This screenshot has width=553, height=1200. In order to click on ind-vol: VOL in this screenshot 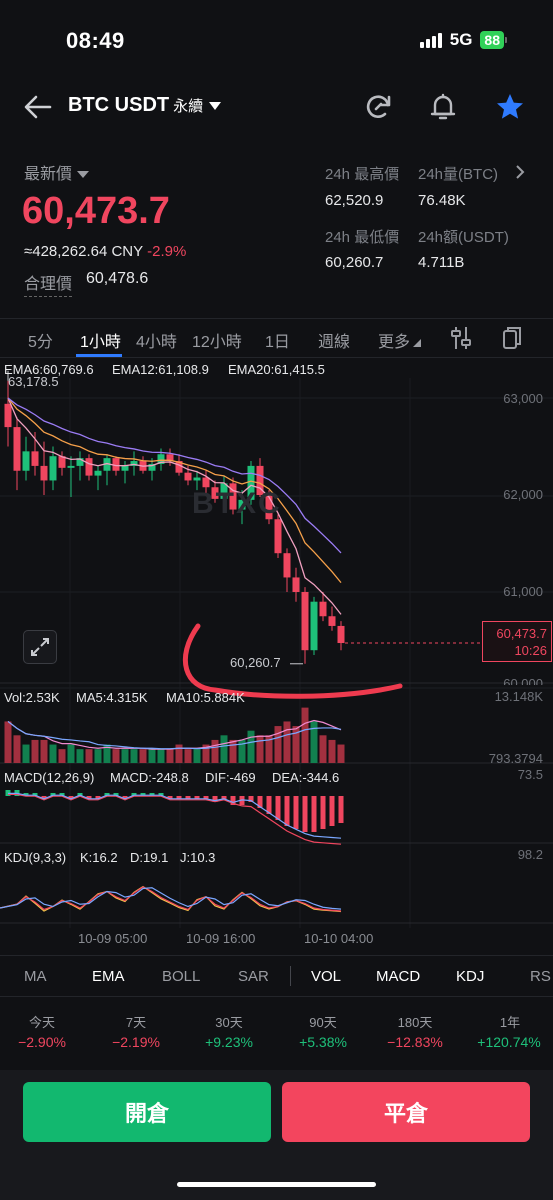, I will do `click(326, 976)`.